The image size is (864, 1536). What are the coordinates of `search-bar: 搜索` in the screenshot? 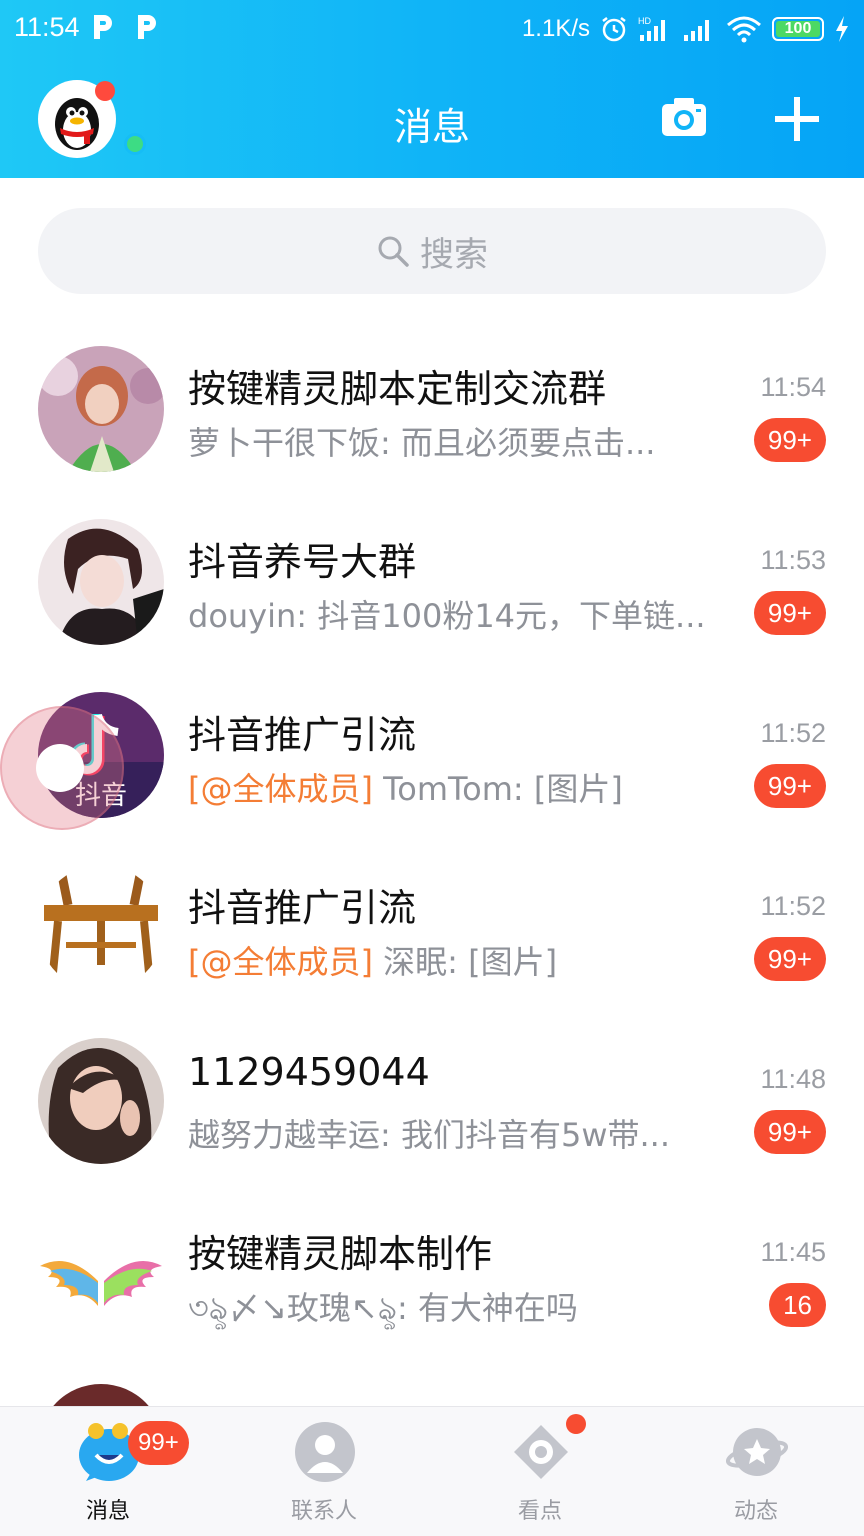 It's located at (432, 251).